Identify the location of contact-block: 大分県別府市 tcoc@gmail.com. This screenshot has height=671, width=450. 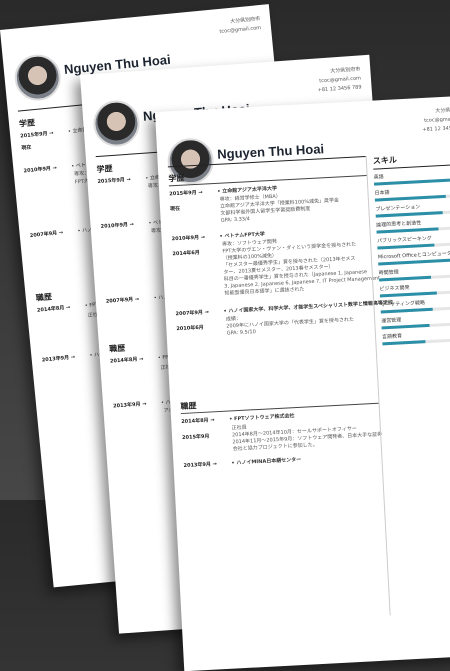
(239, 26).